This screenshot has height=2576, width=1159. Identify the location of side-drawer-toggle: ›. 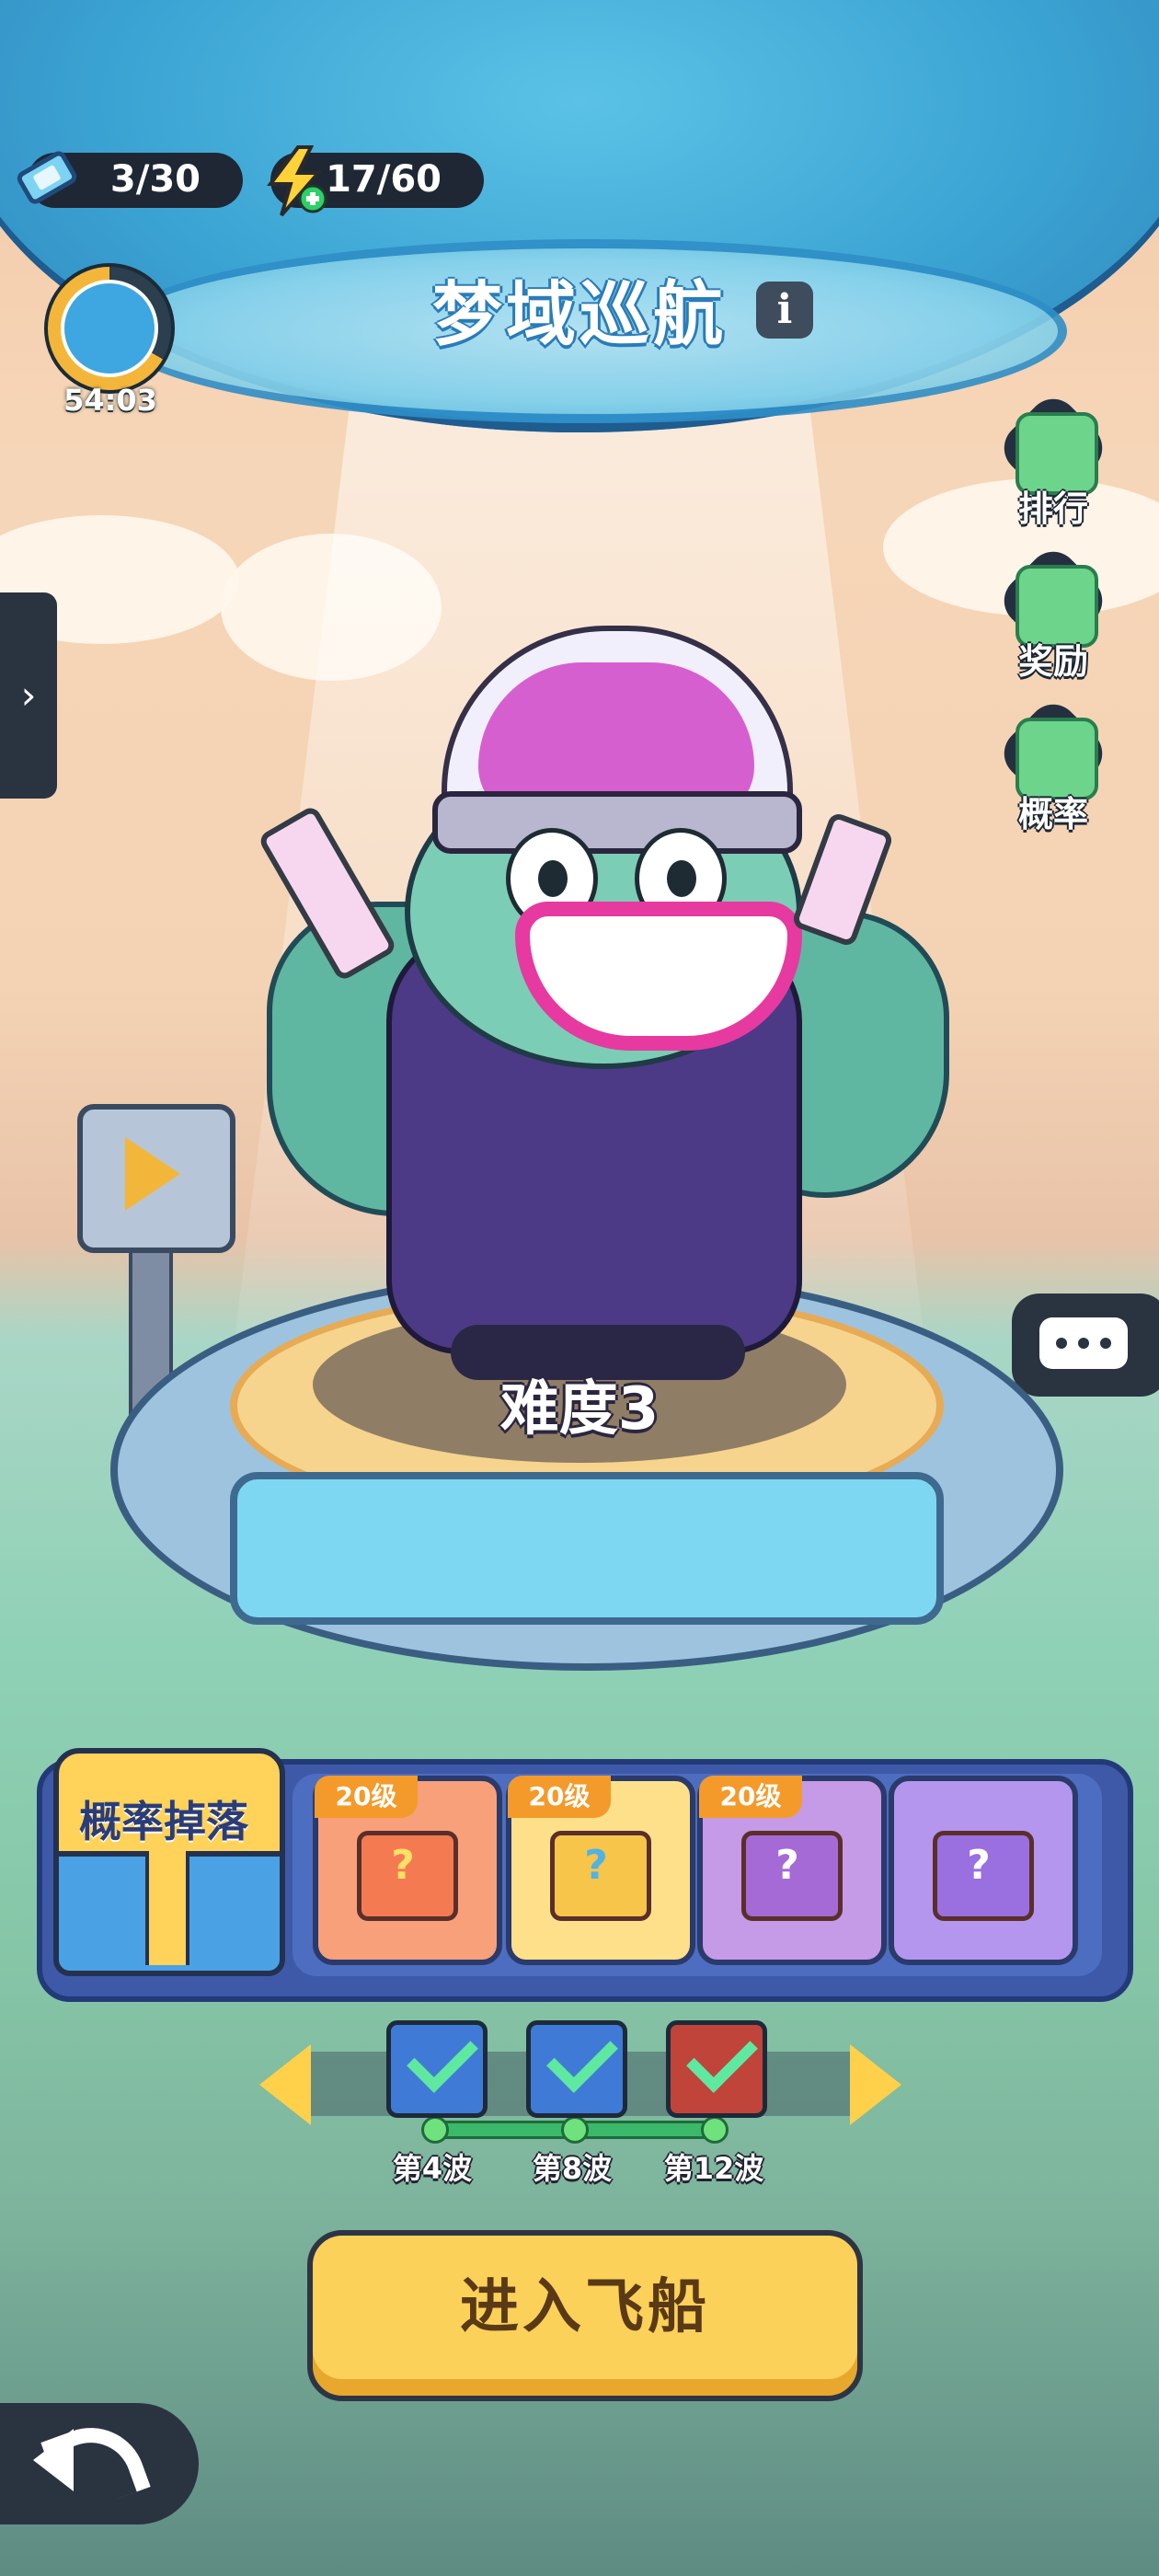
(28, 695).